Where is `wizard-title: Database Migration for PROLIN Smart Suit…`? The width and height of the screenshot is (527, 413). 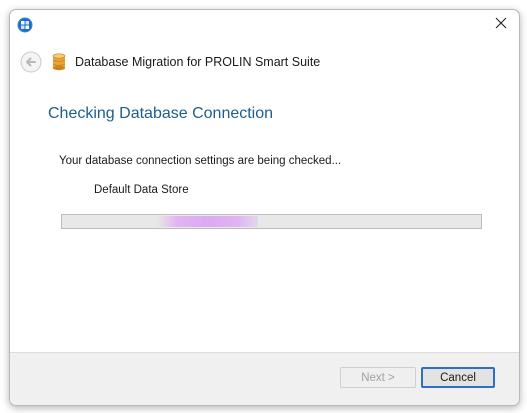
wizard-title: Database Migration for PROLIN Smart Suit… is located at coordinates (198, 62).